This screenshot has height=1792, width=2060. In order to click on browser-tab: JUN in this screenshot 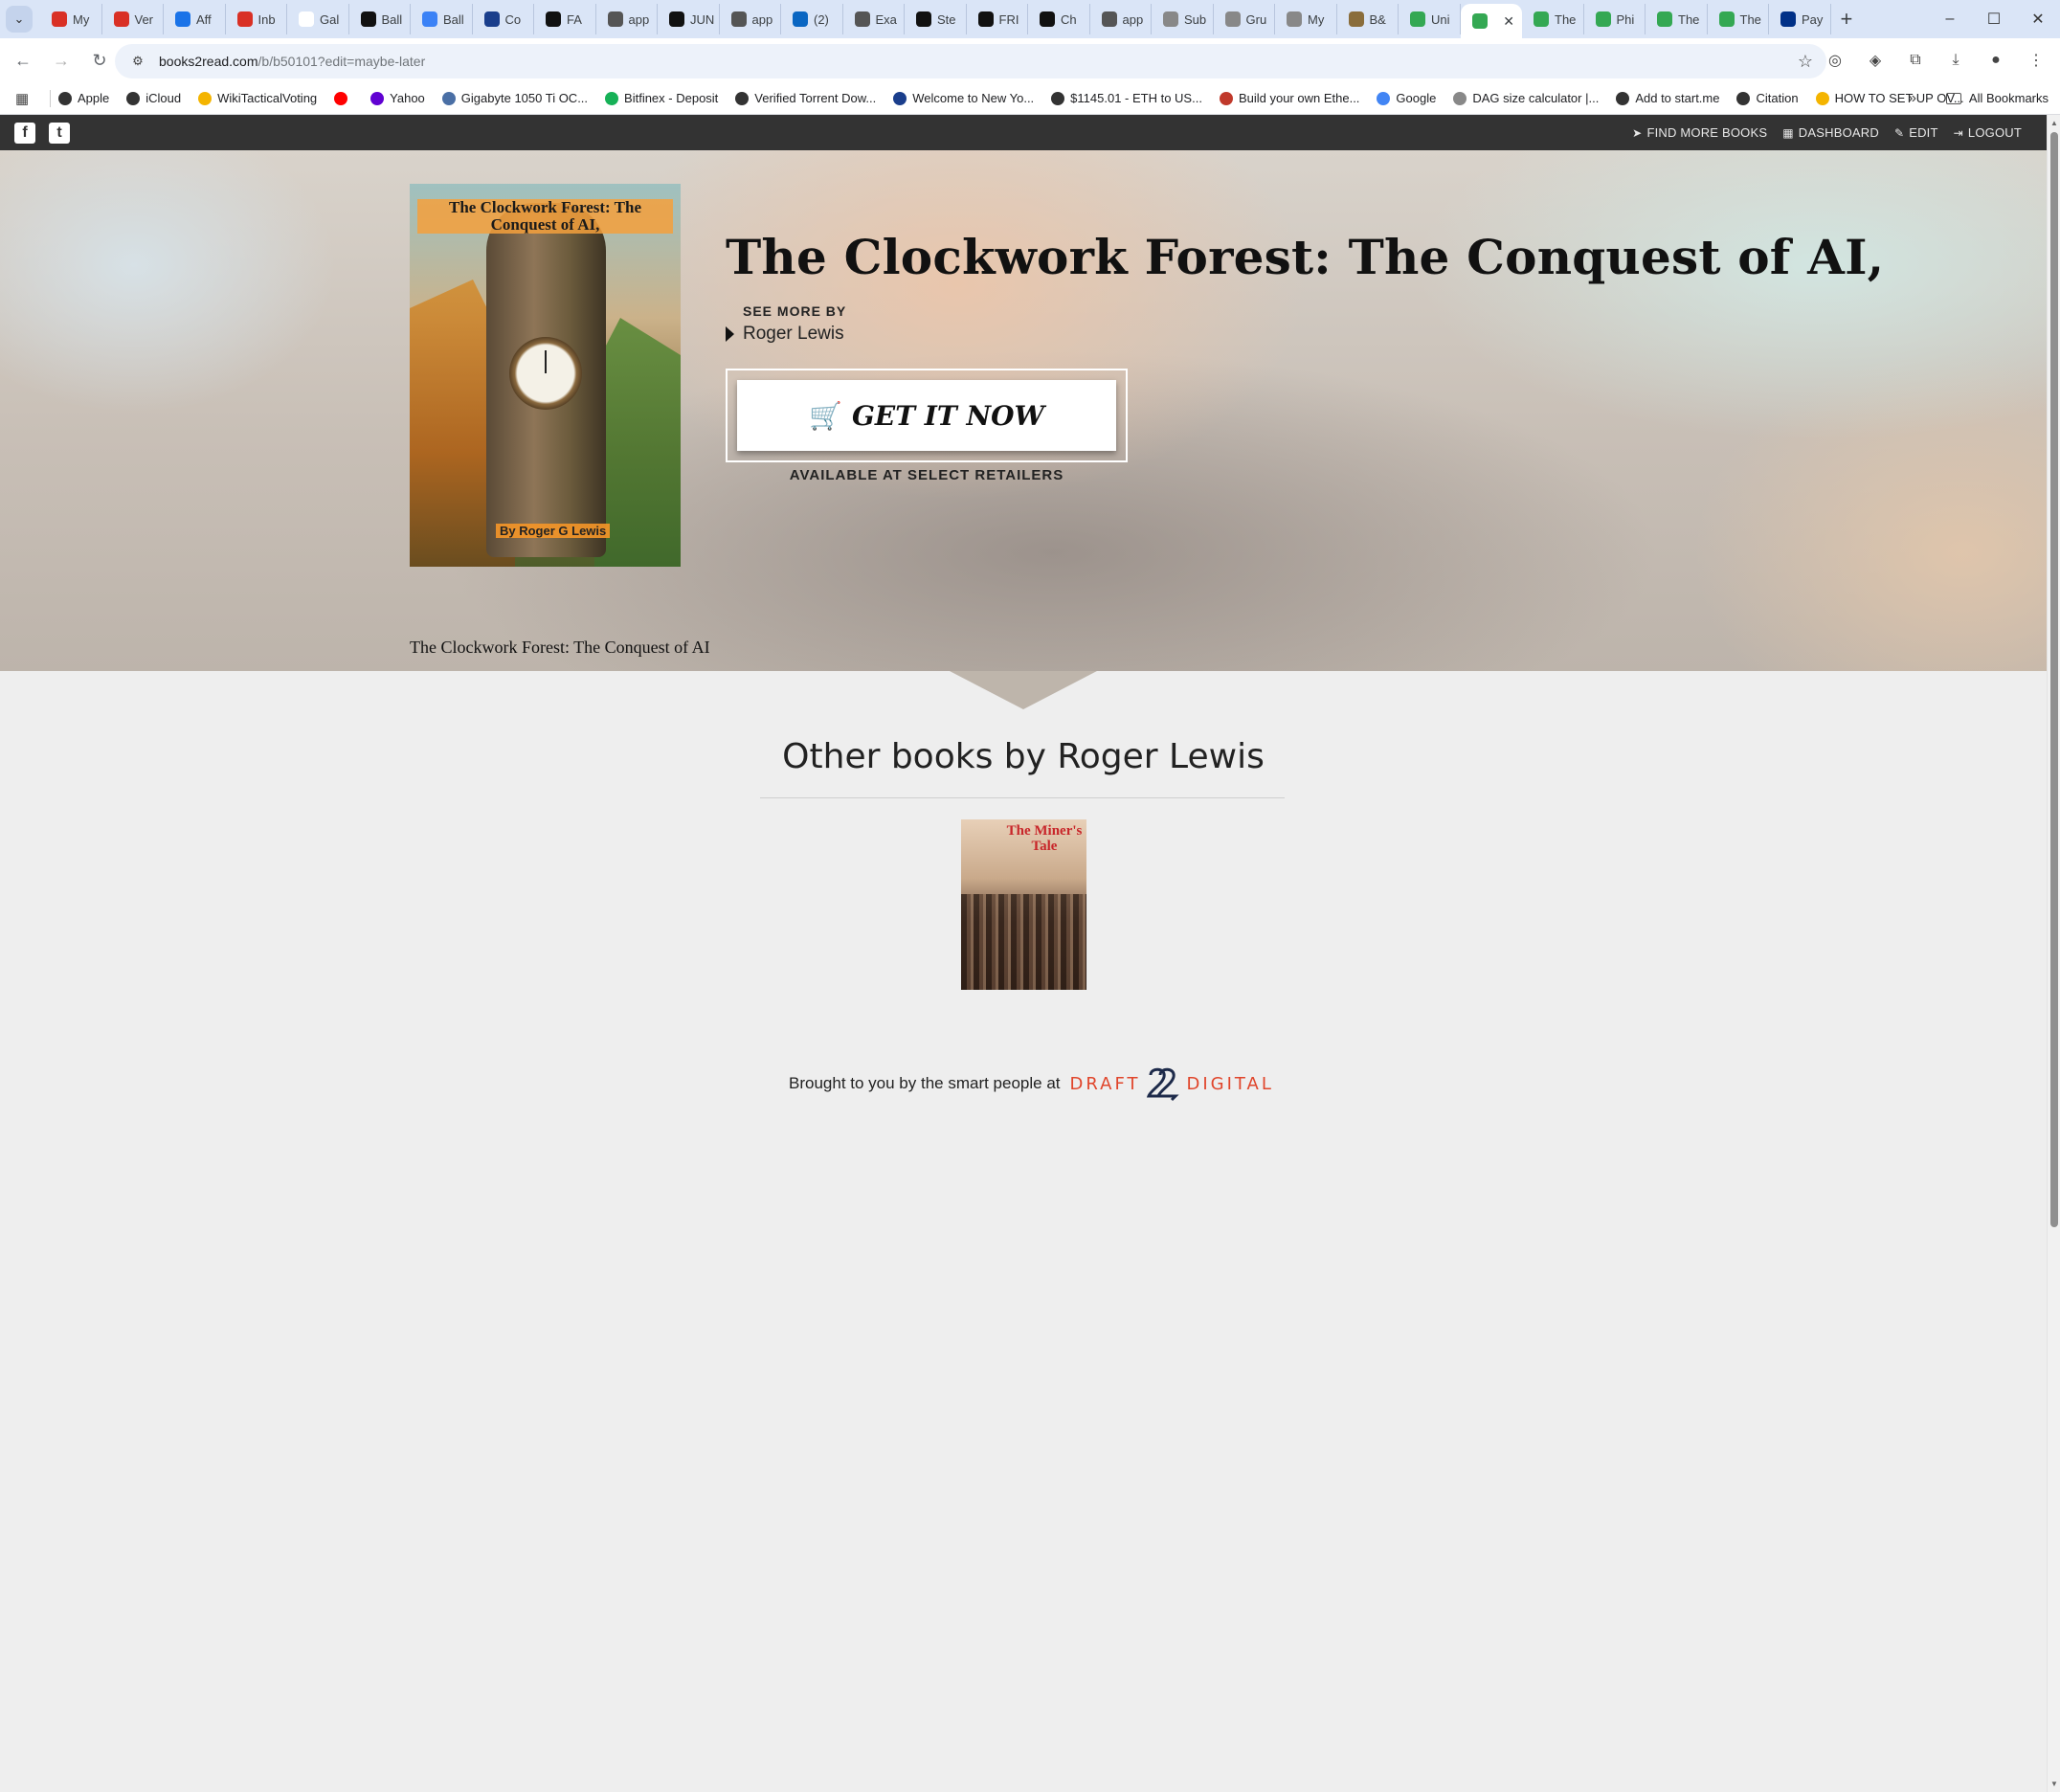, I will do `click(689, 19)`.